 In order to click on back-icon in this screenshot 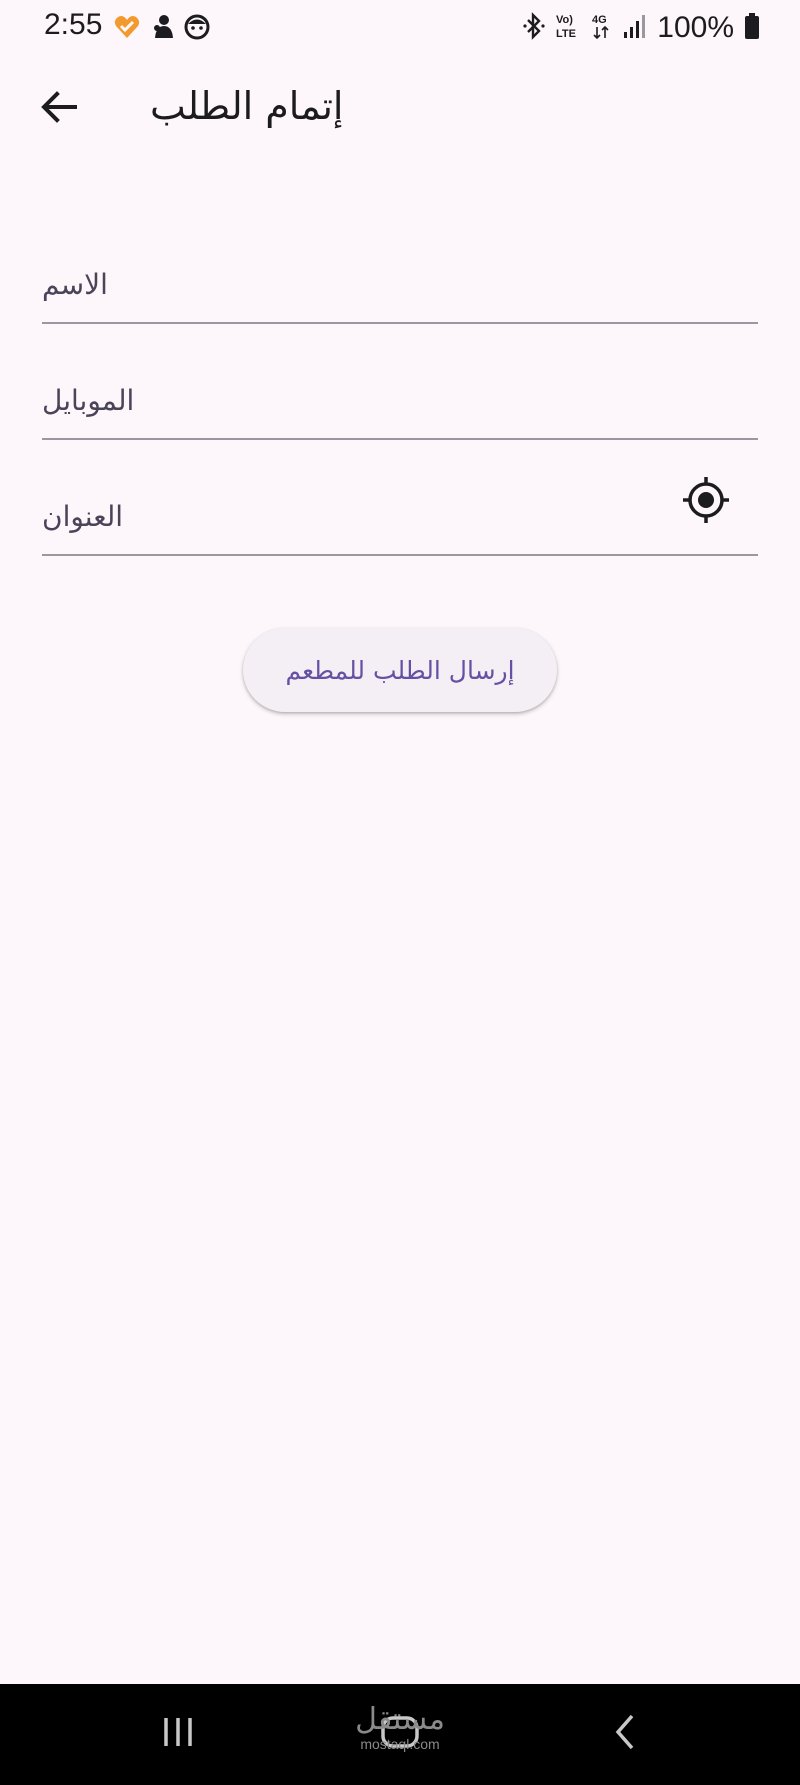, I will do `click(626, 1734)`.